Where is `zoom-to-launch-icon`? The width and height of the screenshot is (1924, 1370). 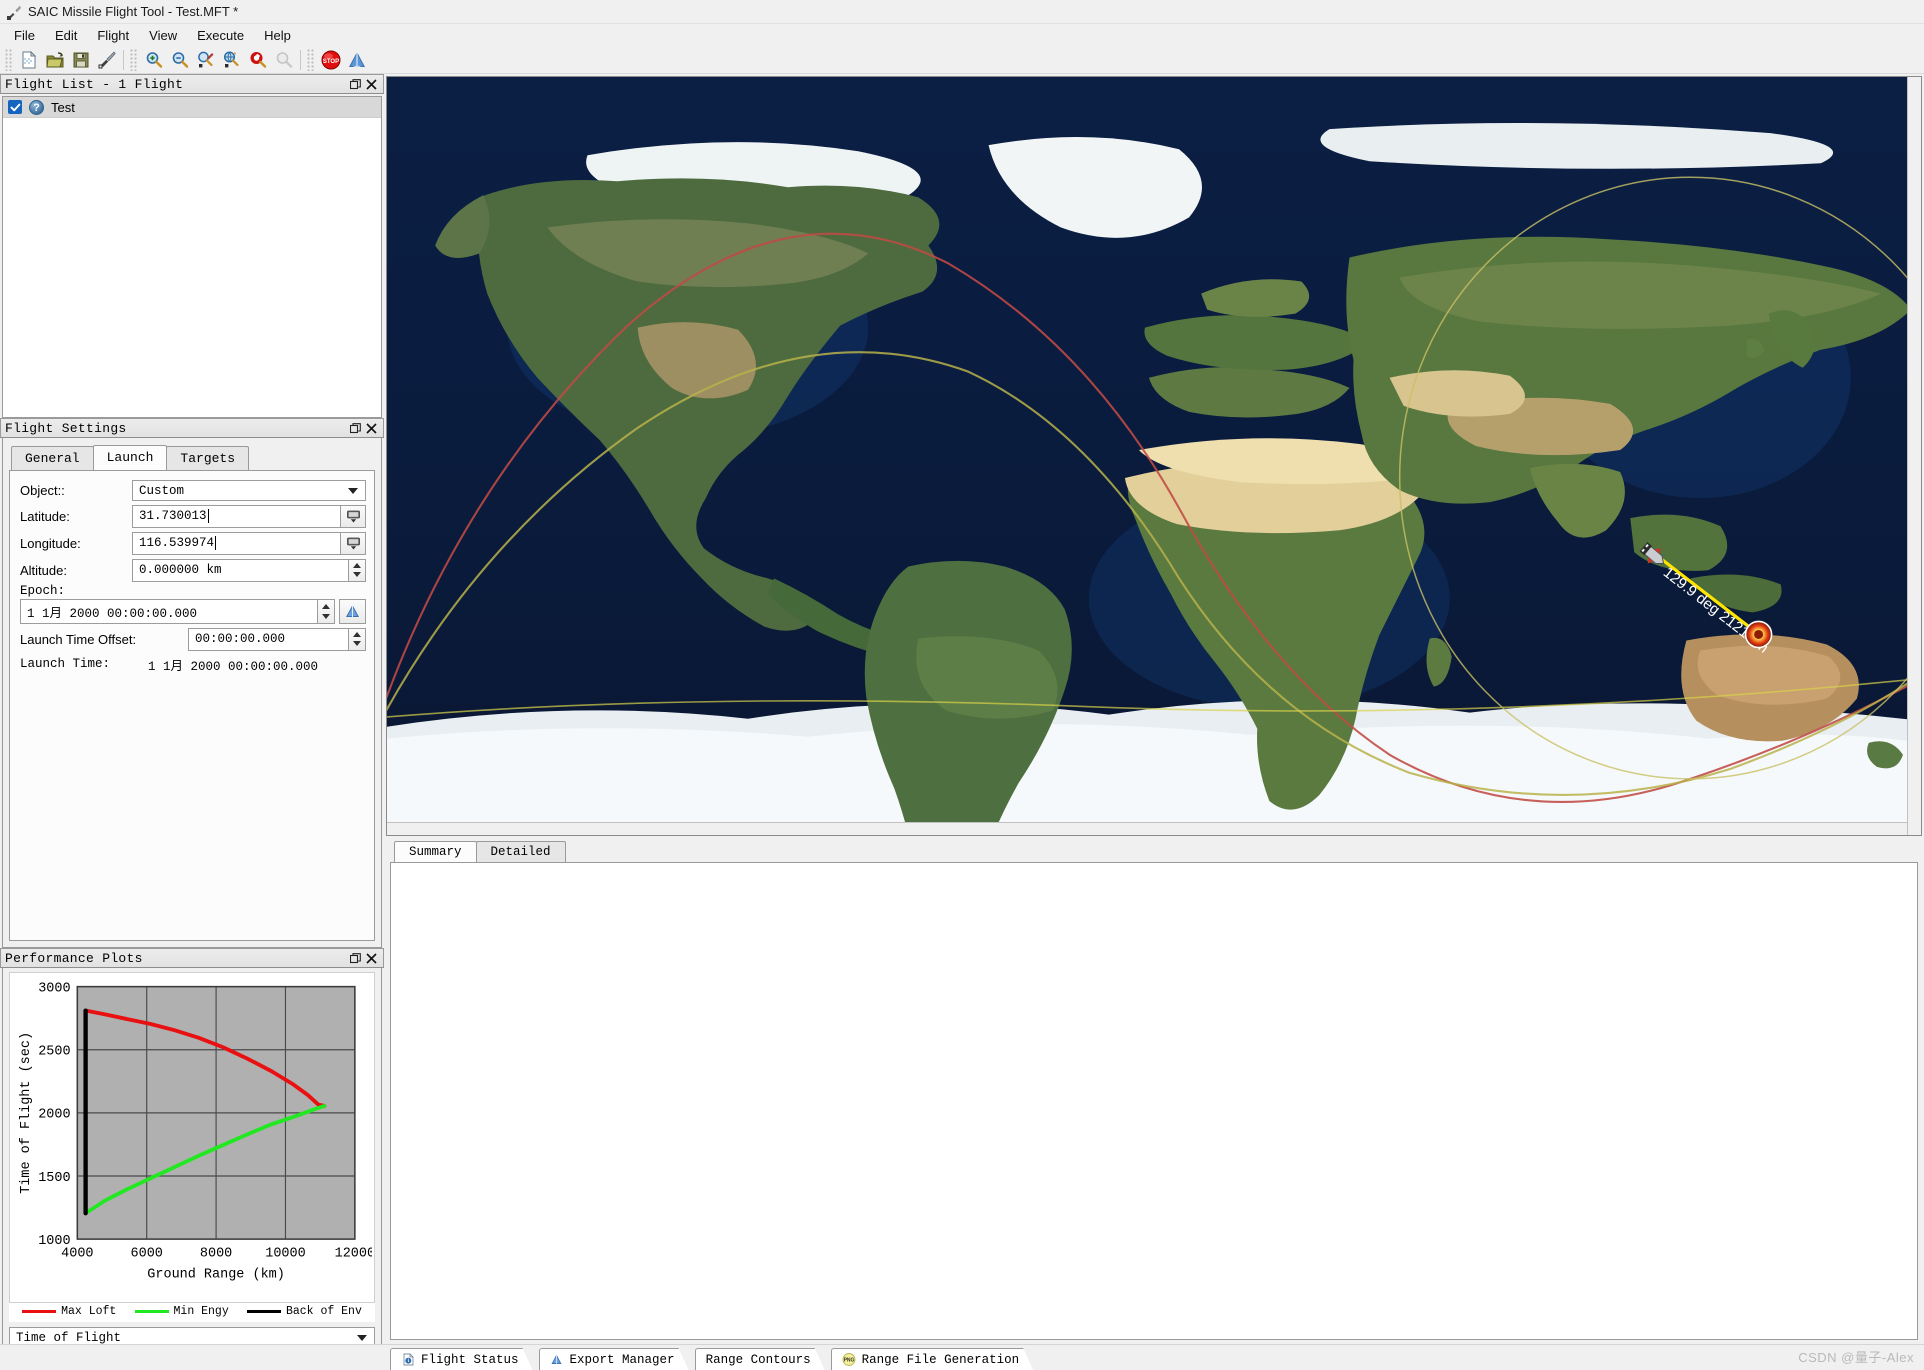
zoom-to-launch-icon is located at coordinates (206, 60).